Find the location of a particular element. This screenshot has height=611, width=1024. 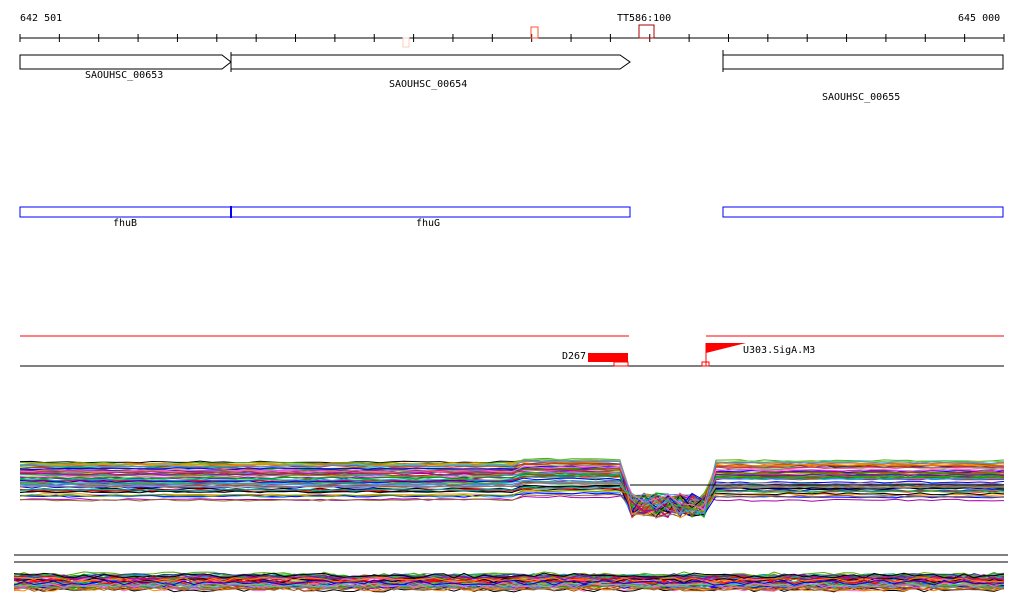

gene-box-fhub is located at coordinates (125, 212).